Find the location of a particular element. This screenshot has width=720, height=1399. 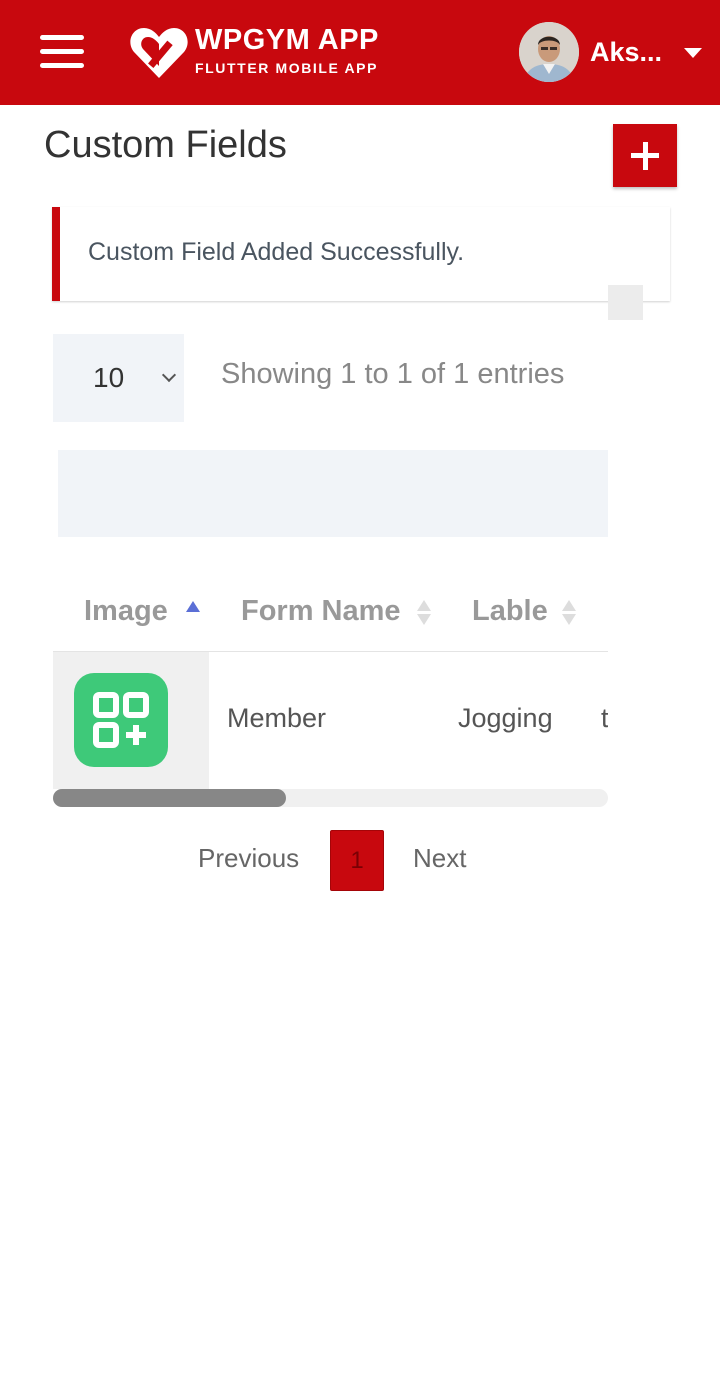

pagination-page-1: 1 is located at coordinates (357, 860).